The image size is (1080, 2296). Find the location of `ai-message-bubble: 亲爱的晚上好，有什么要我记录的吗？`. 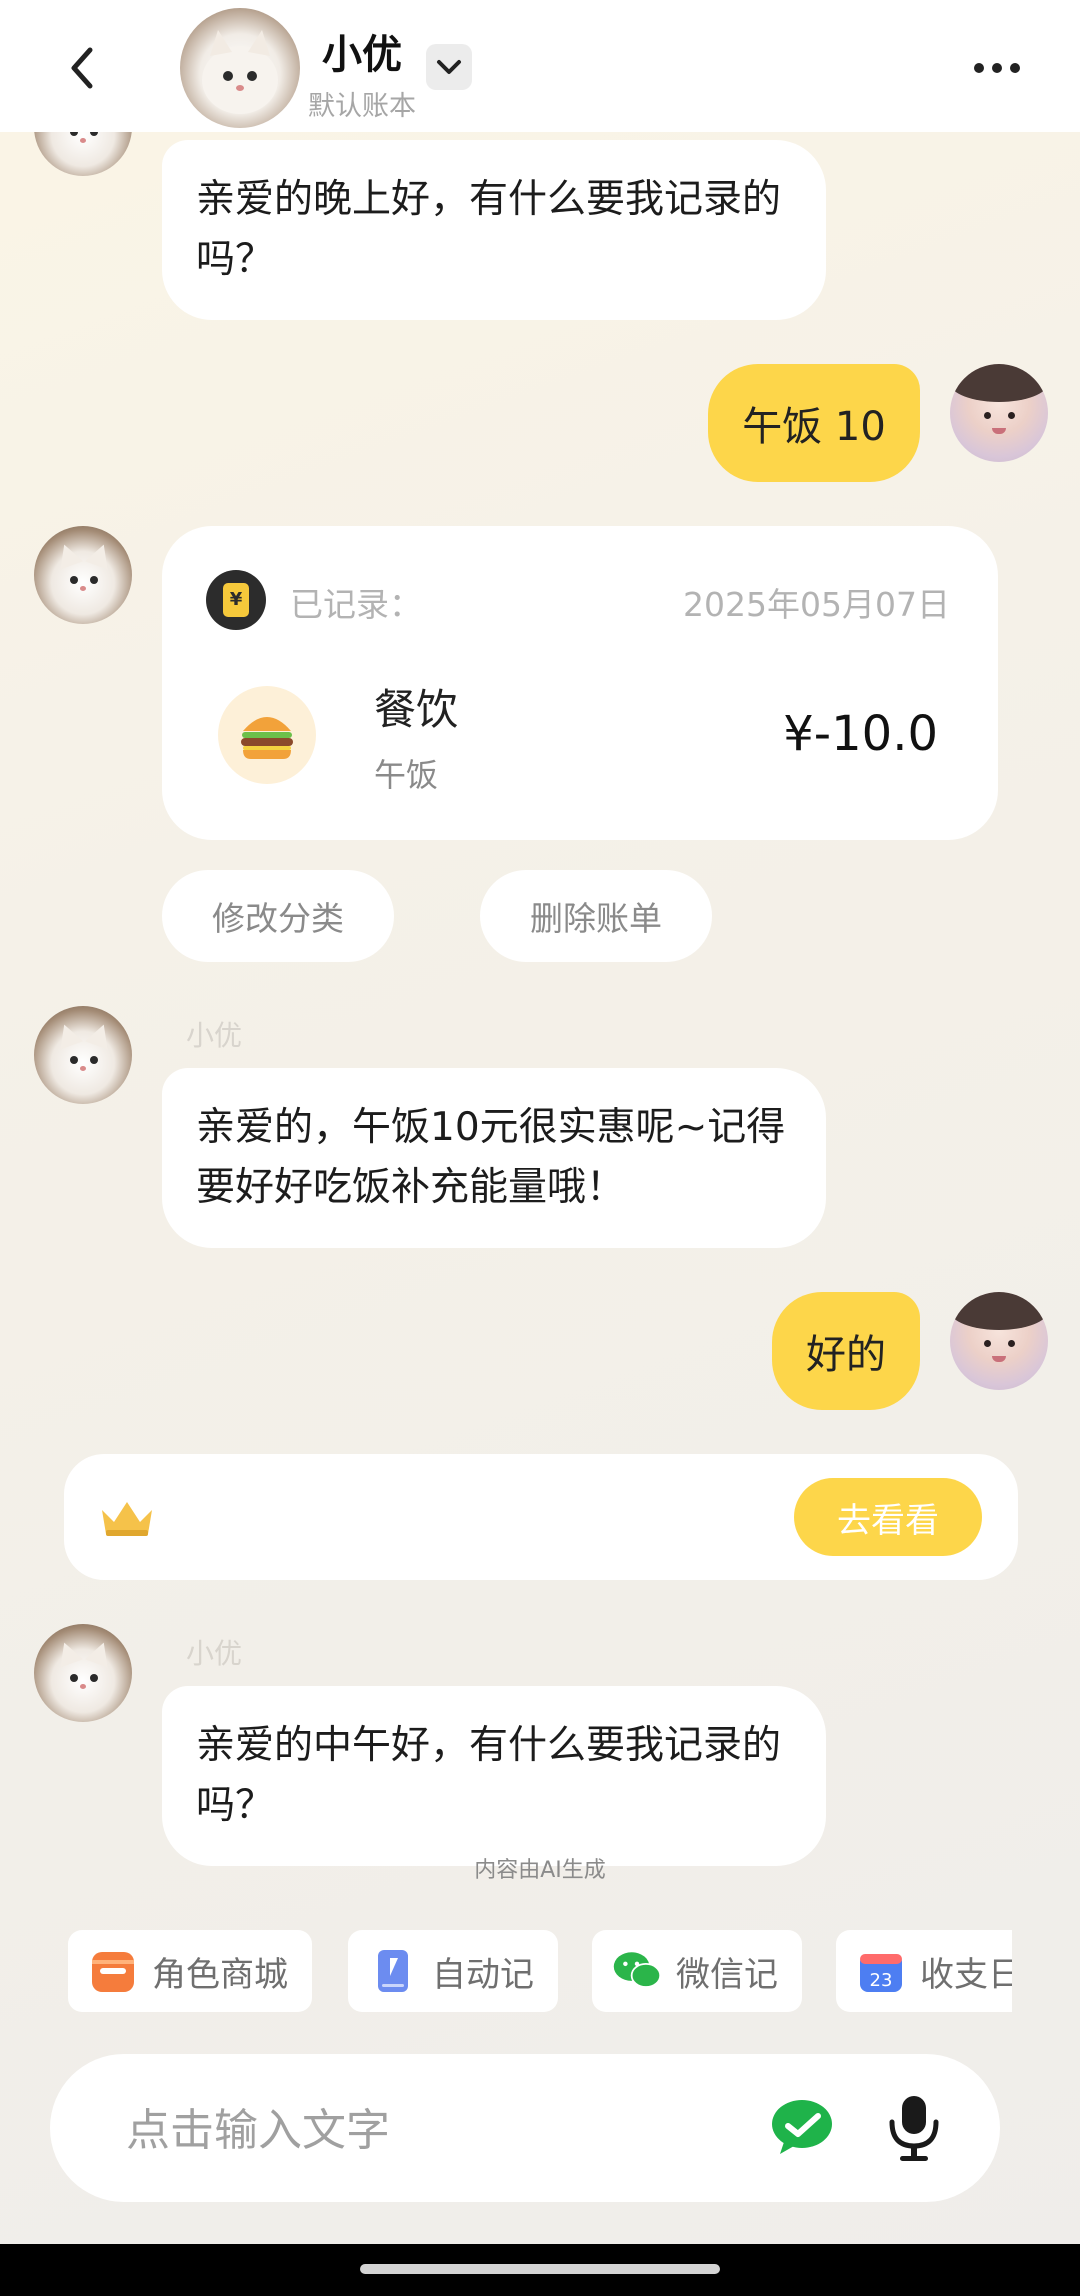

ai-message-bubble: 亲爱的晚上好，有什么要我记录的吗？ is located at coordinates (494, 230).